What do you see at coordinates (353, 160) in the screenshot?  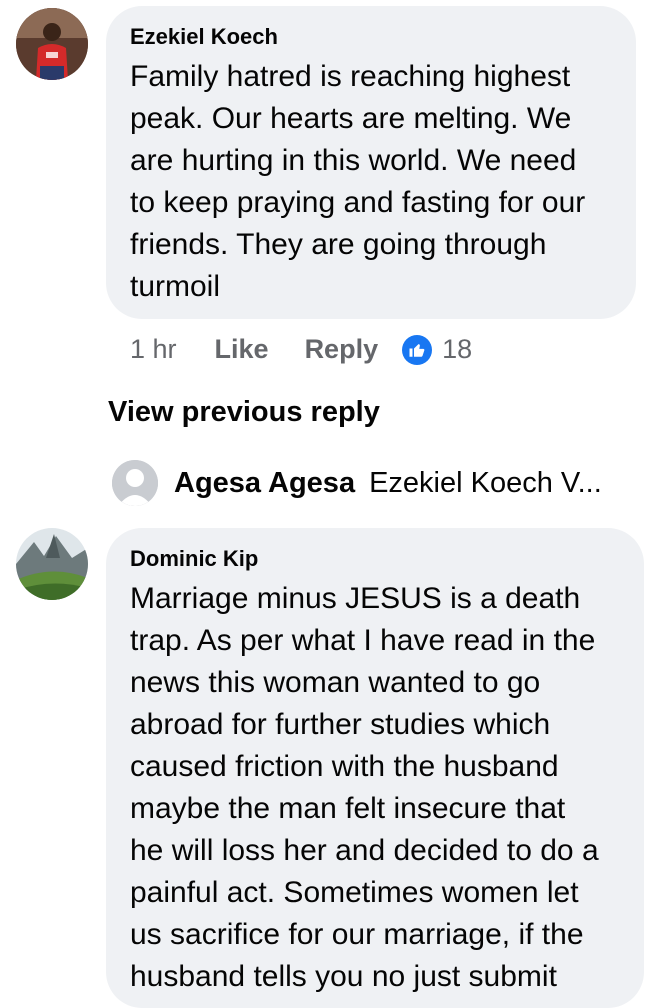 I see `comment-line: are hurting in this world. We need` at bounding box center [353, 160].